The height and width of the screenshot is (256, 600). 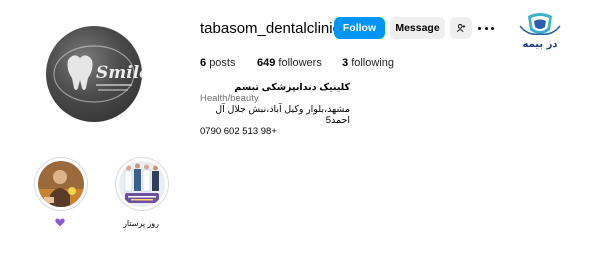 What do you see at coordinates (203, 63) in the screenshot?
I see `posts-count: 6` at bounding box center [203, 63].